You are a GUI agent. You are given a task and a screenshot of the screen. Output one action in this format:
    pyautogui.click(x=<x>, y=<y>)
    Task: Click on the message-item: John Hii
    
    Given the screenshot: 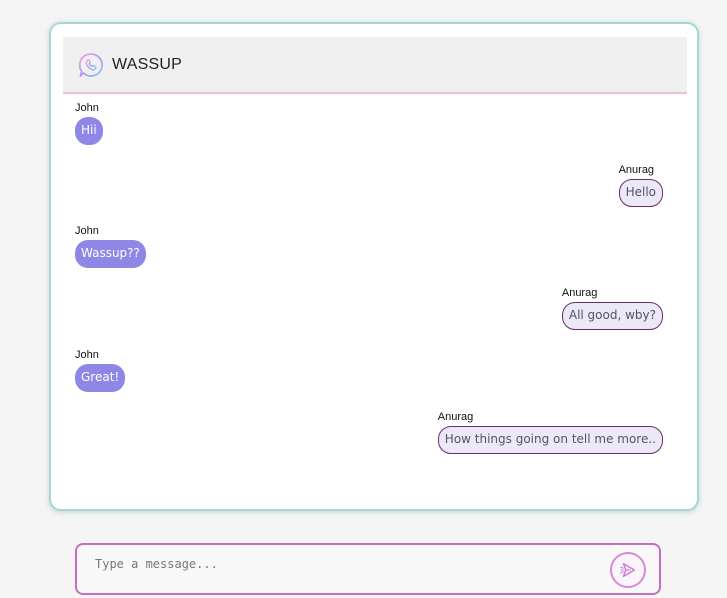 What is the action you would take?
    pyautogui.click(x=89, y=123)
    